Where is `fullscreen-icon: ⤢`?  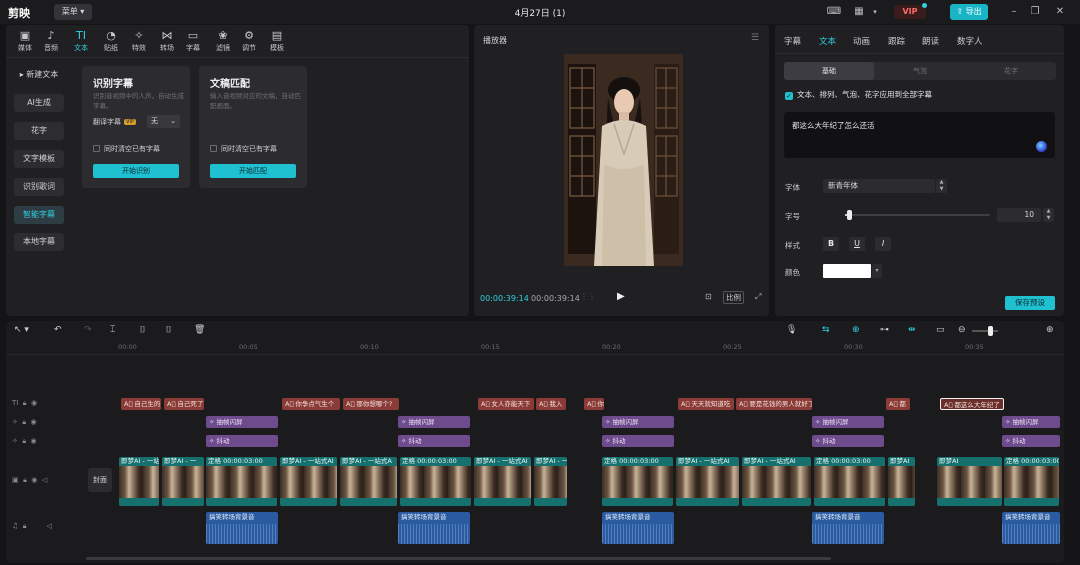
fullscreen-icon: ⤢ is located at coordinates (758, 297).